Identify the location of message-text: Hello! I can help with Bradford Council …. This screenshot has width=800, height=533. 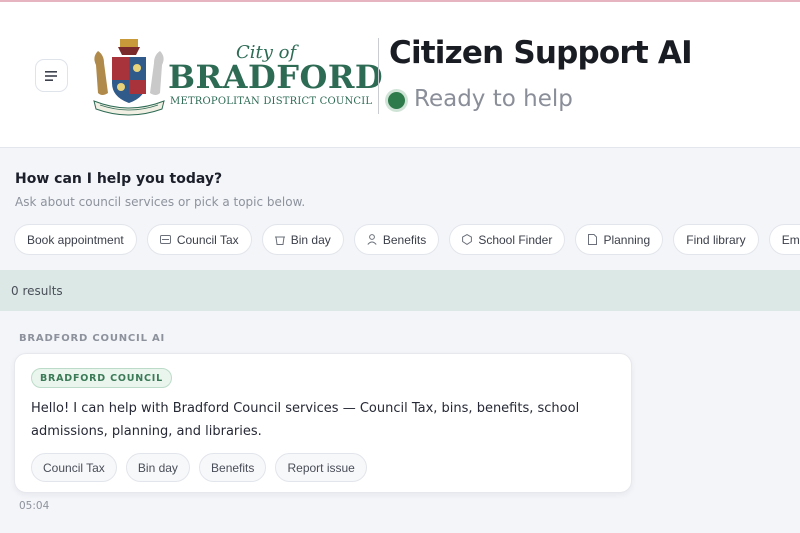
(305, 420).